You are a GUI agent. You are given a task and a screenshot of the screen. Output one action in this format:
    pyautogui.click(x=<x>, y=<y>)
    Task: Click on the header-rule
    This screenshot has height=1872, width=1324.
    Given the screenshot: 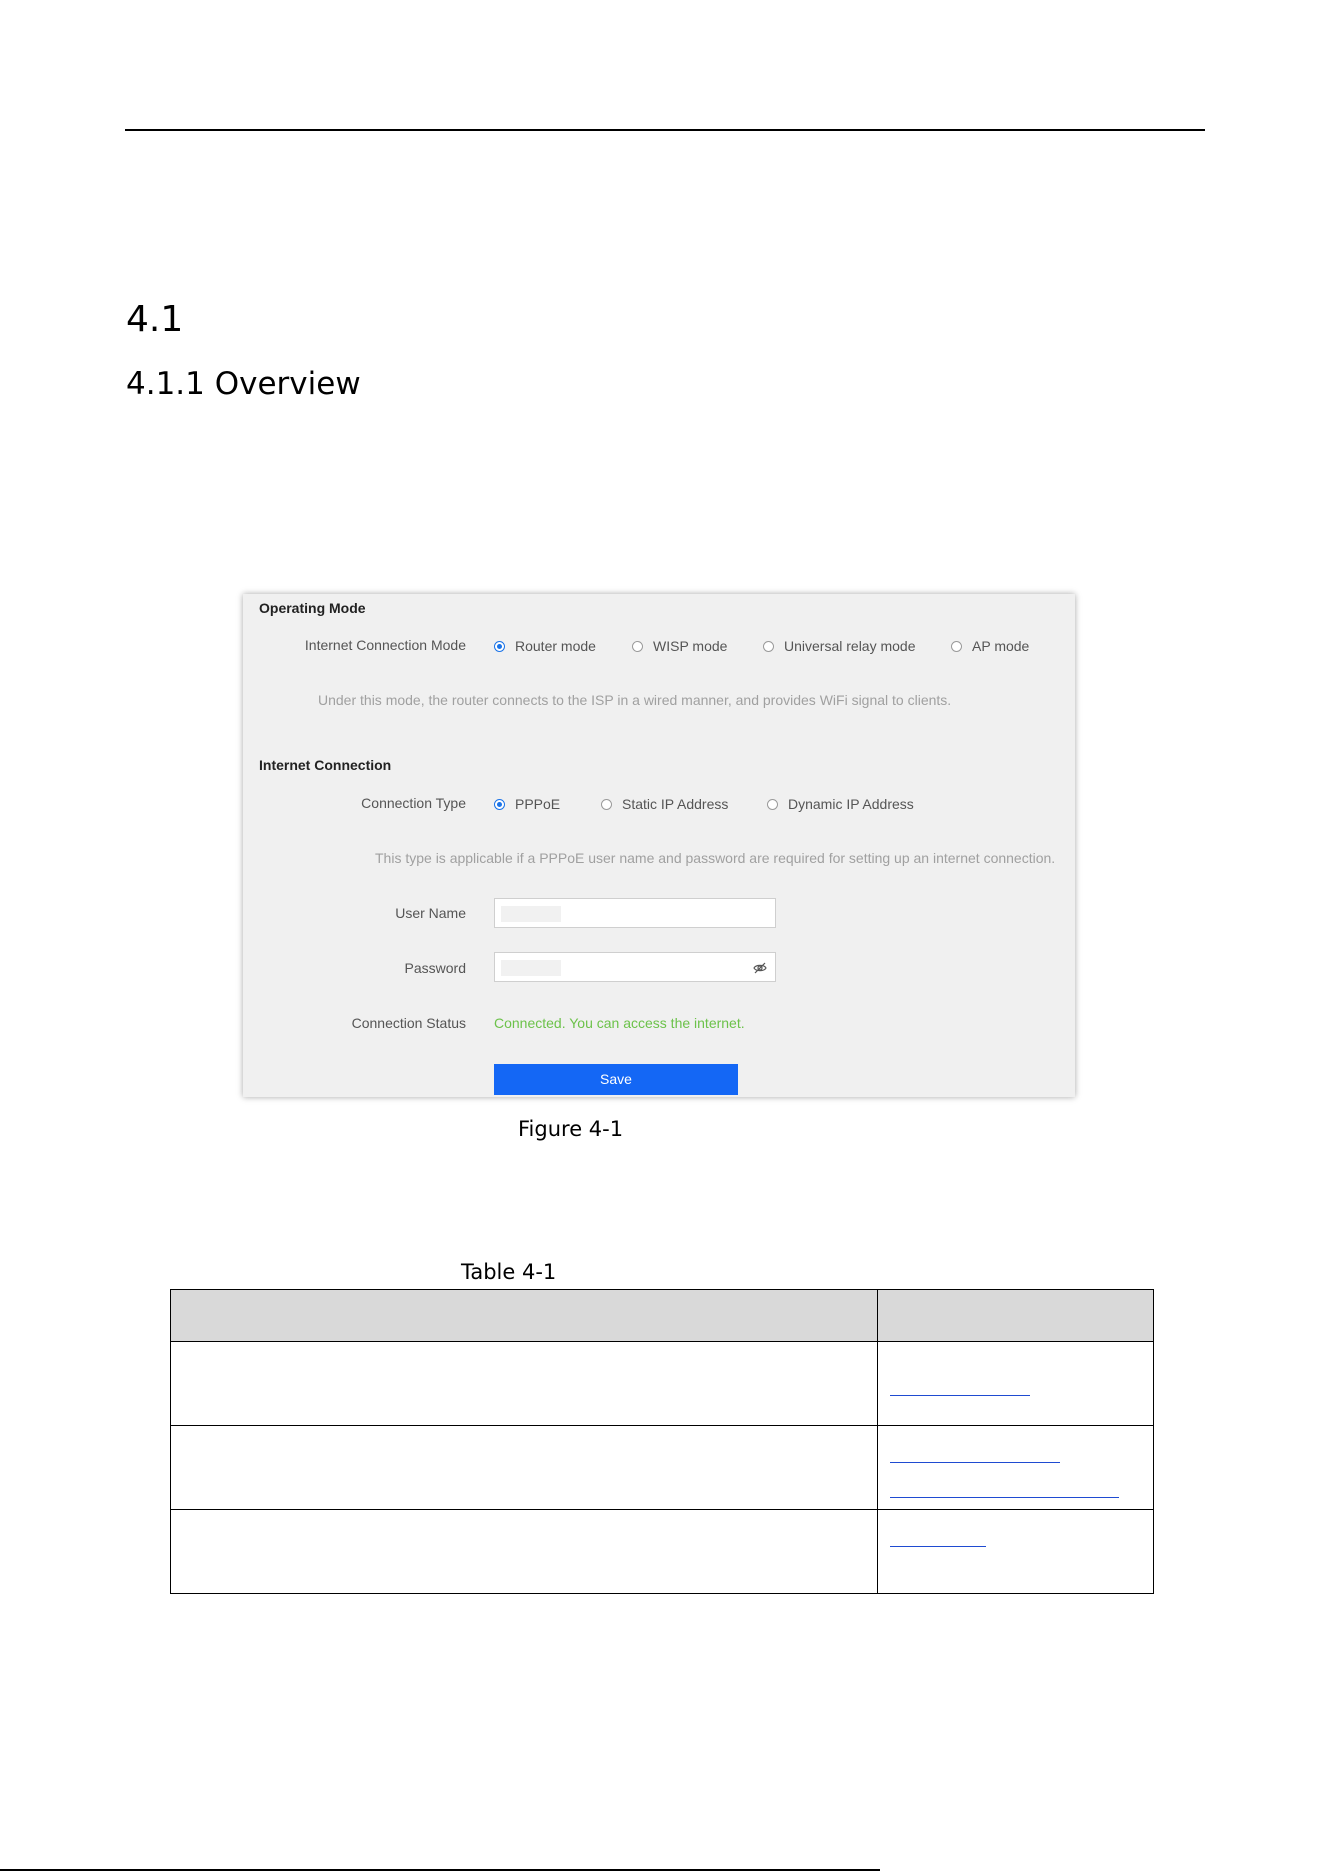 What is the action you would take?
    pyautogui.click(x=665, y=130)
    